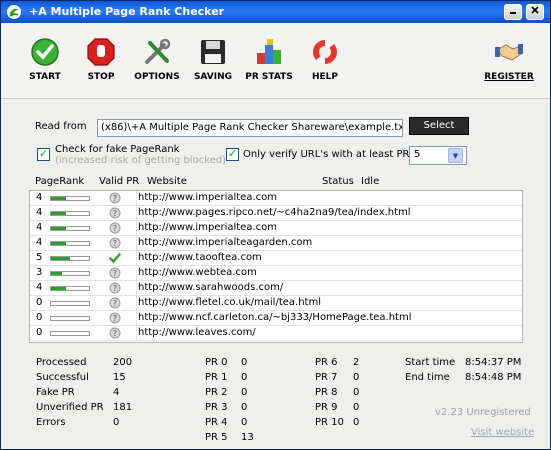 The image size is (551, 450). Describe the element at coordinates (157, 77) in the screenshot. I see `options-label: OPTIONS` at that location.